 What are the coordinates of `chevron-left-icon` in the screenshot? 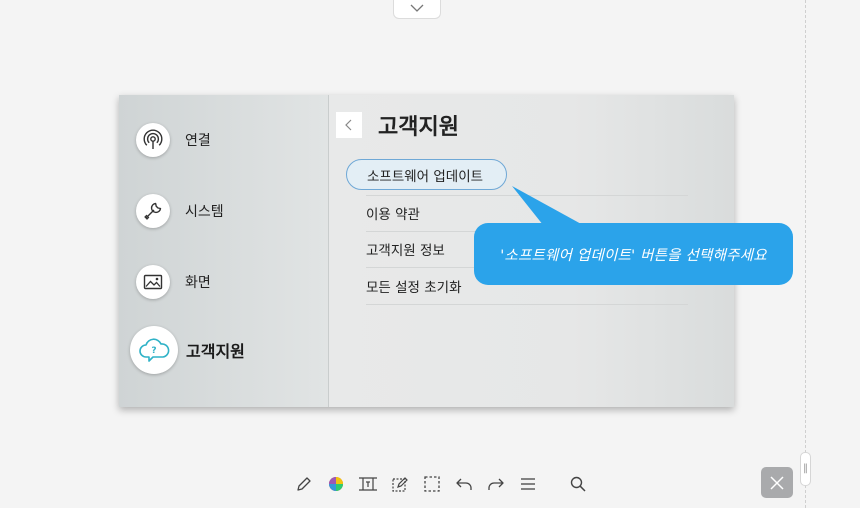 It's located at (348, 125).